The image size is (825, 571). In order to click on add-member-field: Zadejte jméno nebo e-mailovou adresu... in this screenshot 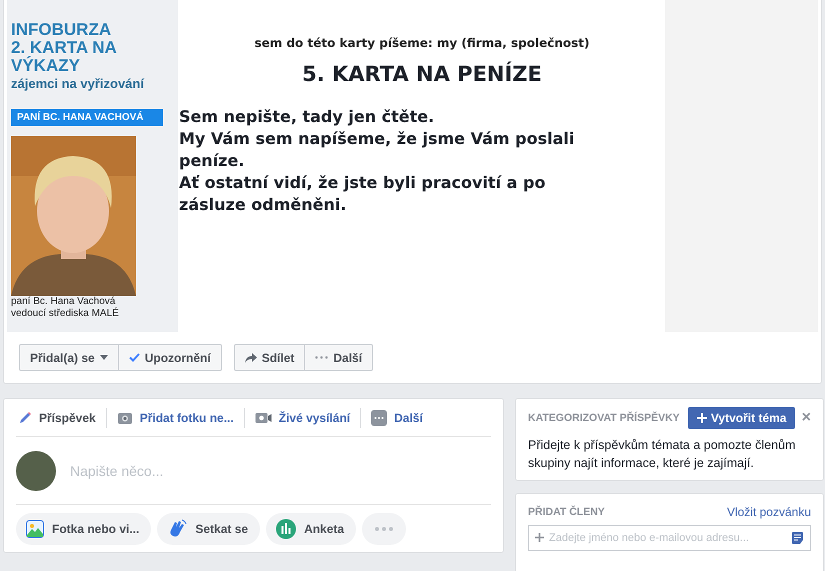, I will do `click(669, 538)`.